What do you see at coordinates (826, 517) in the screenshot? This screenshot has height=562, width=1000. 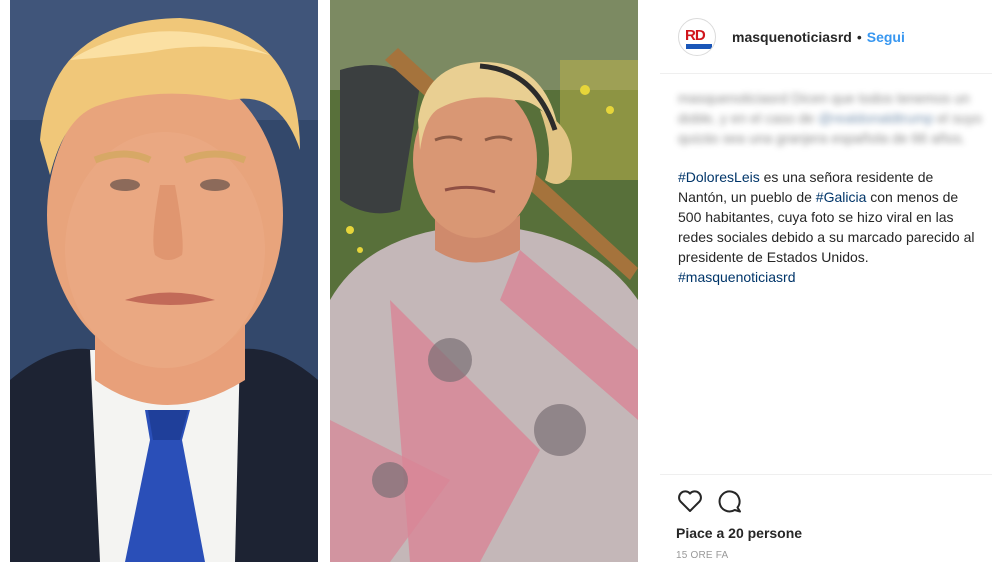 I see `post-actions: Piace a 20 persone 15 ORE FA` at bounding box center [826, 517].